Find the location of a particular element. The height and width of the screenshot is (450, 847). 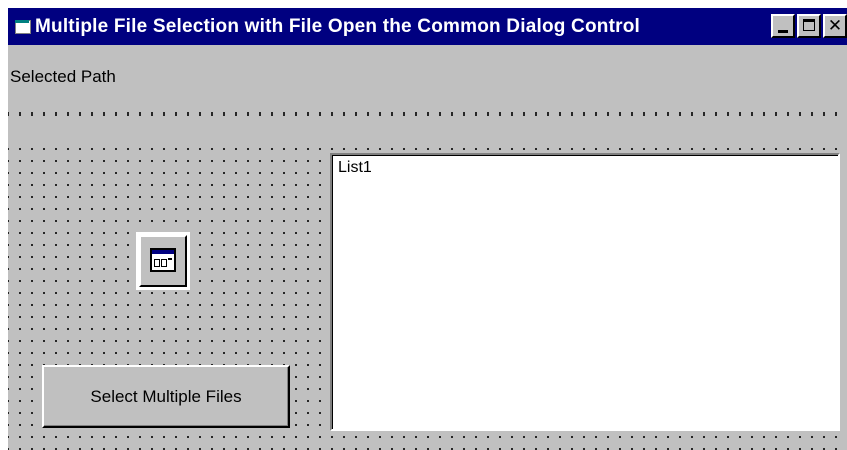

common-dialog-control is located at coordinates (163, 261).